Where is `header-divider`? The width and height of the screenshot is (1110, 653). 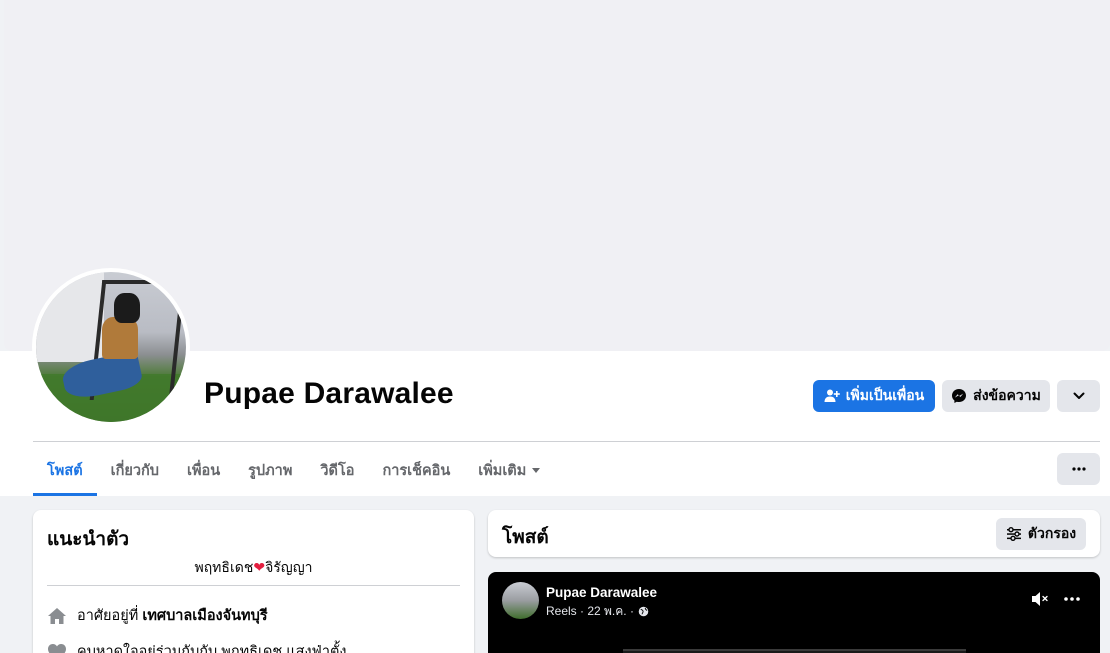 header-divider is located at coordinates (566, 441).